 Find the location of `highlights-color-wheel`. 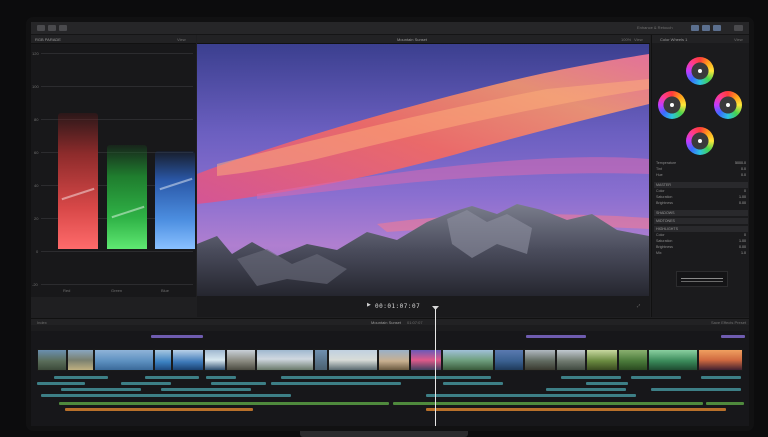

highlights-color-wheel is located at coordinates (700, 141).